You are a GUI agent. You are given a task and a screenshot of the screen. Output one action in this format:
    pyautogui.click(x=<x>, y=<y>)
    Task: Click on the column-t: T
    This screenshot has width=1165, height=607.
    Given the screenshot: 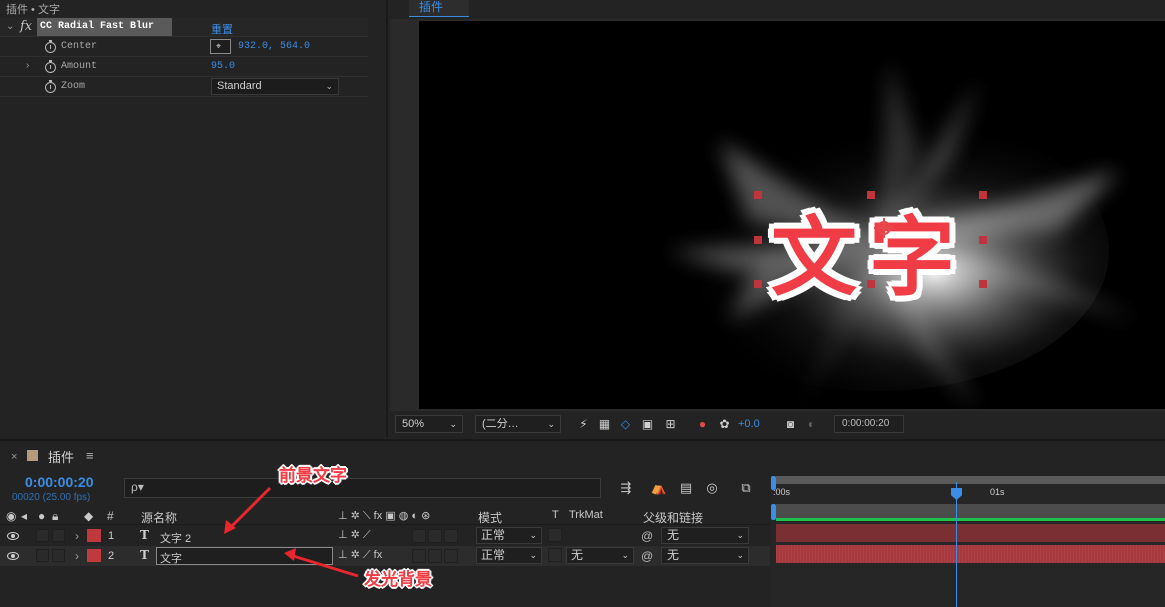 What is the action you would take?
    pyautogui.click(x=555, y=515)
    